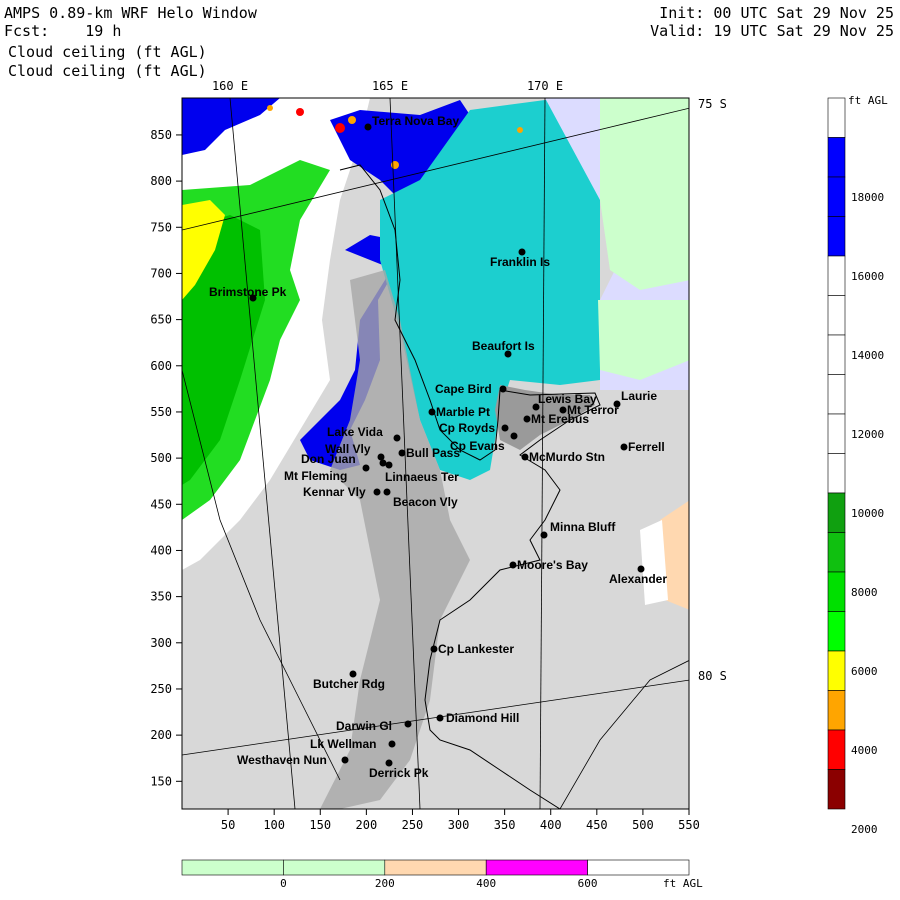  What do you see at coordinates (867, 434) in the screenshot?
I see `colorbar-tick-label: 12000` at bounding box center [867, 434].